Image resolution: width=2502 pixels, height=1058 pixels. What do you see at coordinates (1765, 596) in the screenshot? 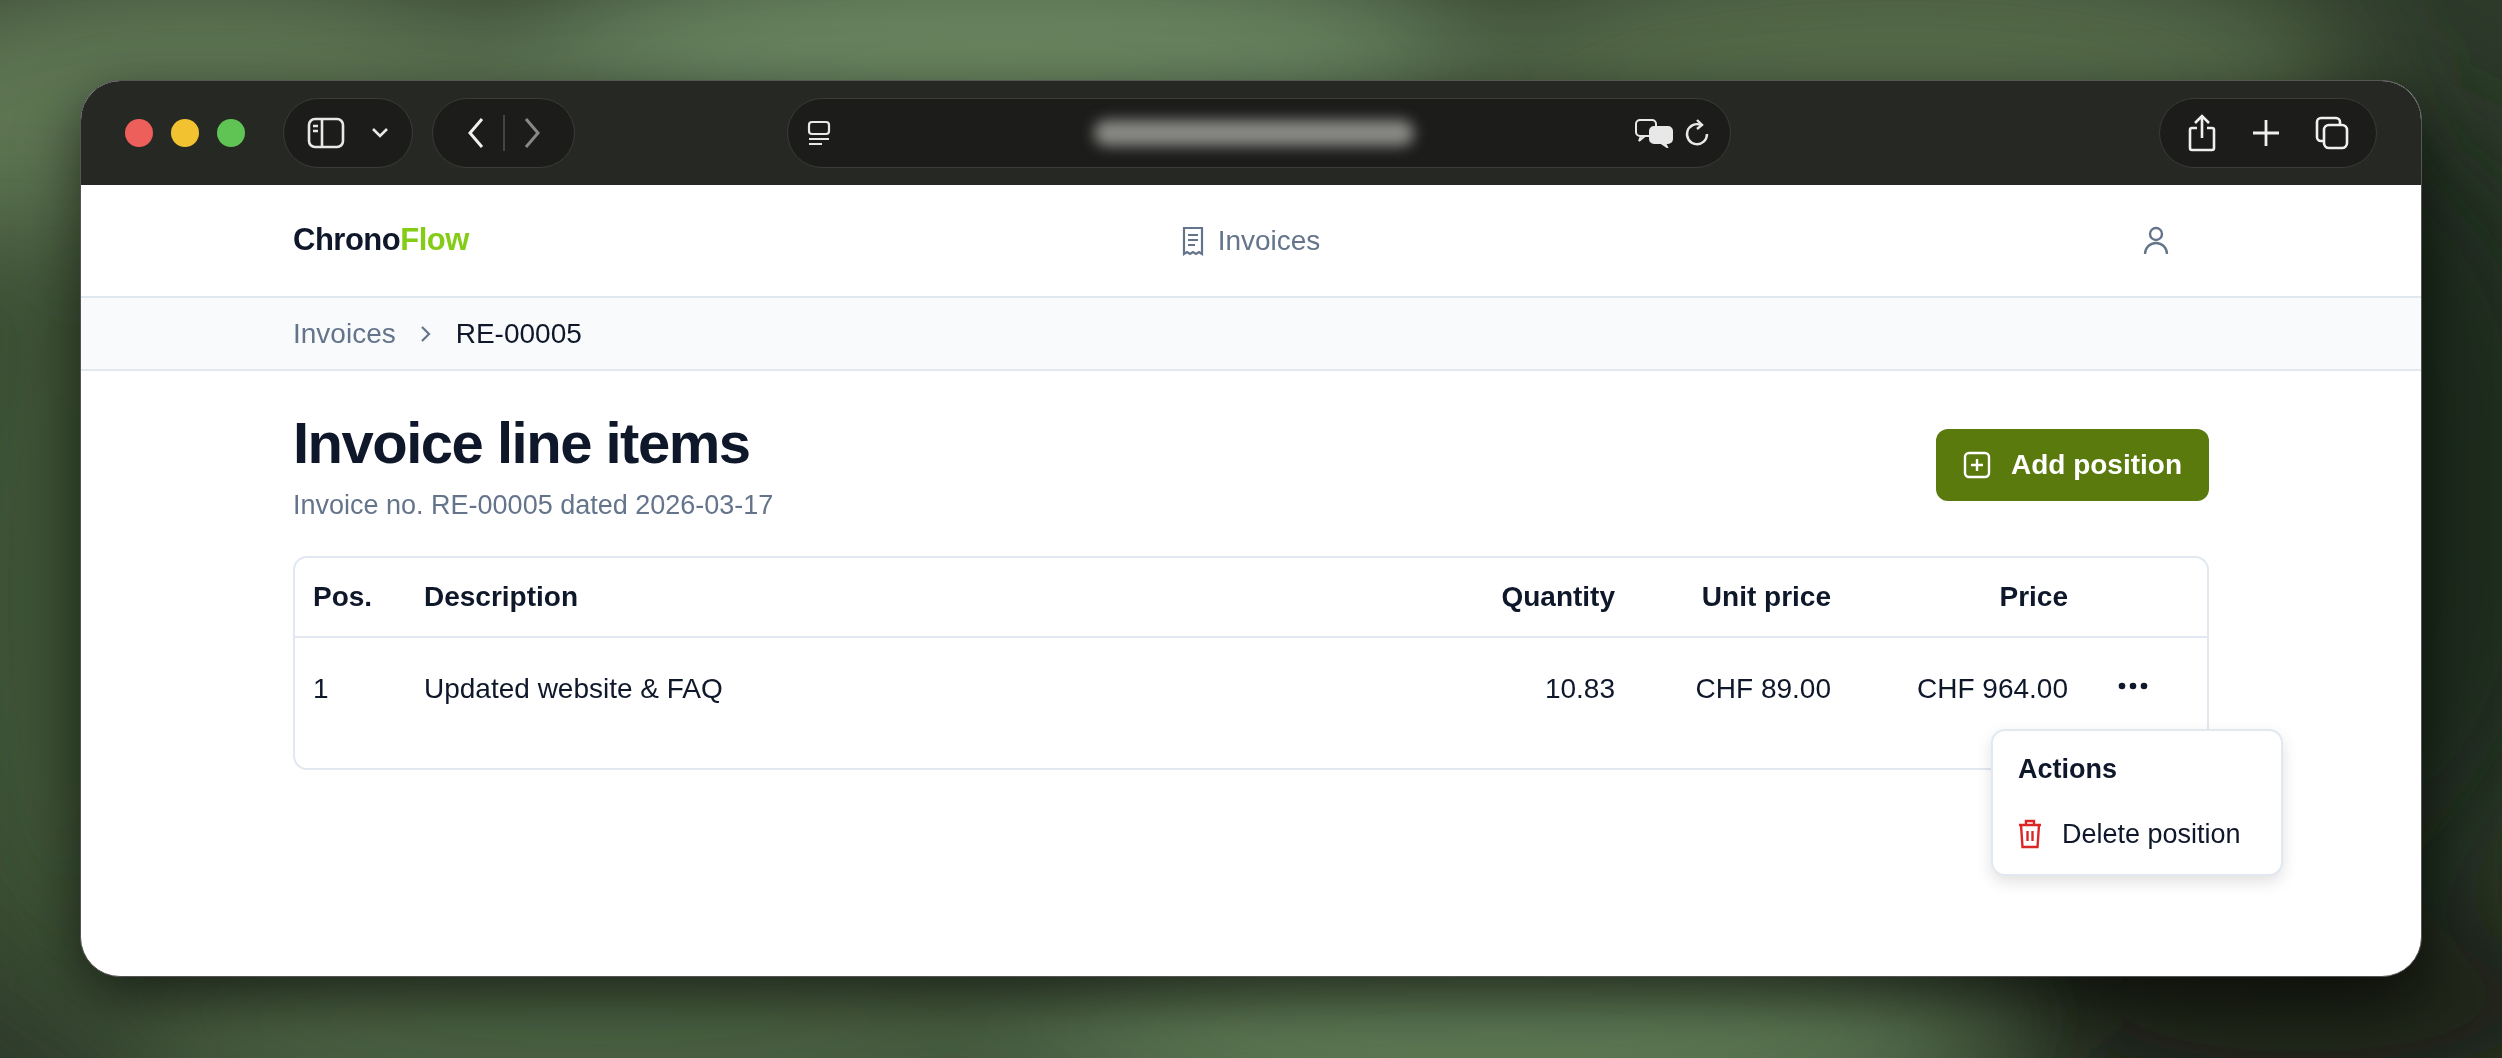
I see `column-header: Unit price` at bounding box center [1765, 596].